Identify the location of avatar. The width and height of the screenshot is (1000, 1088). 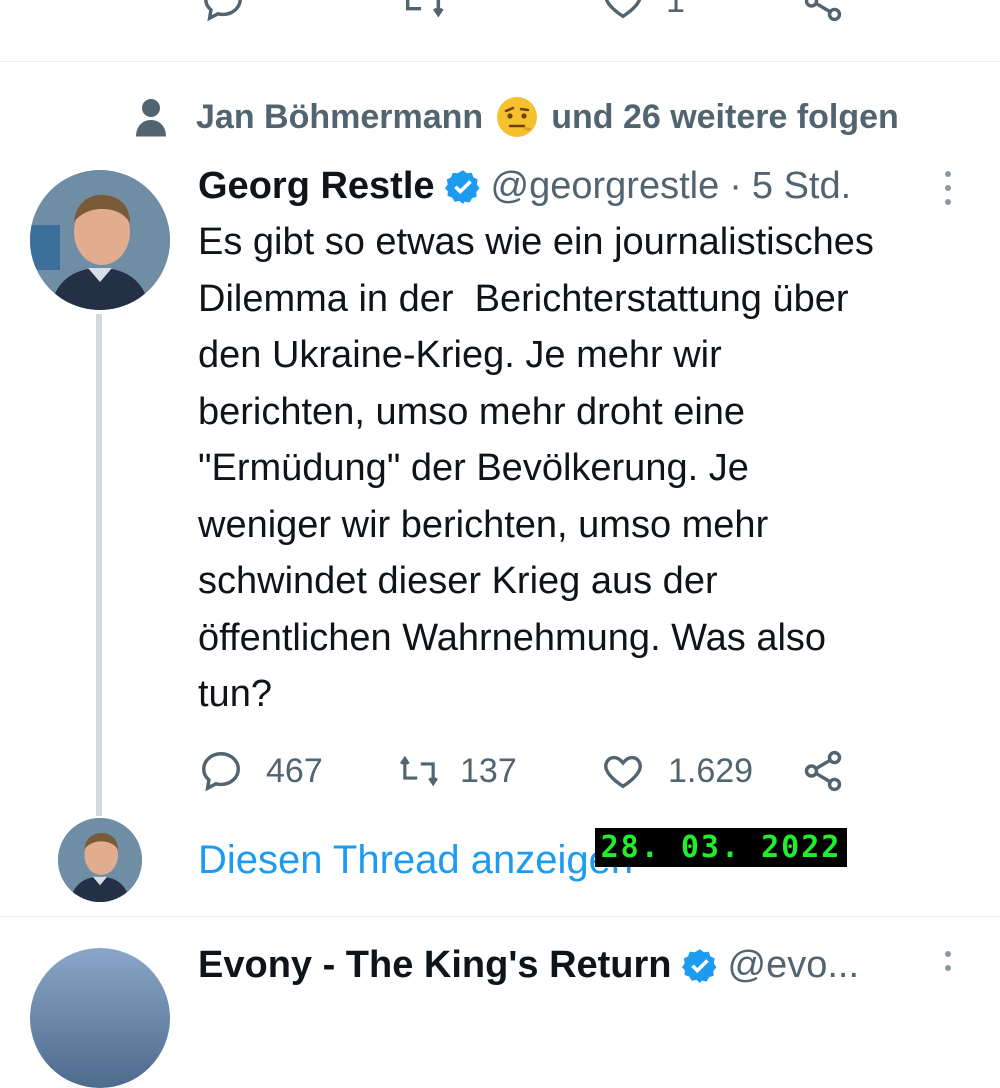
(100, 240).